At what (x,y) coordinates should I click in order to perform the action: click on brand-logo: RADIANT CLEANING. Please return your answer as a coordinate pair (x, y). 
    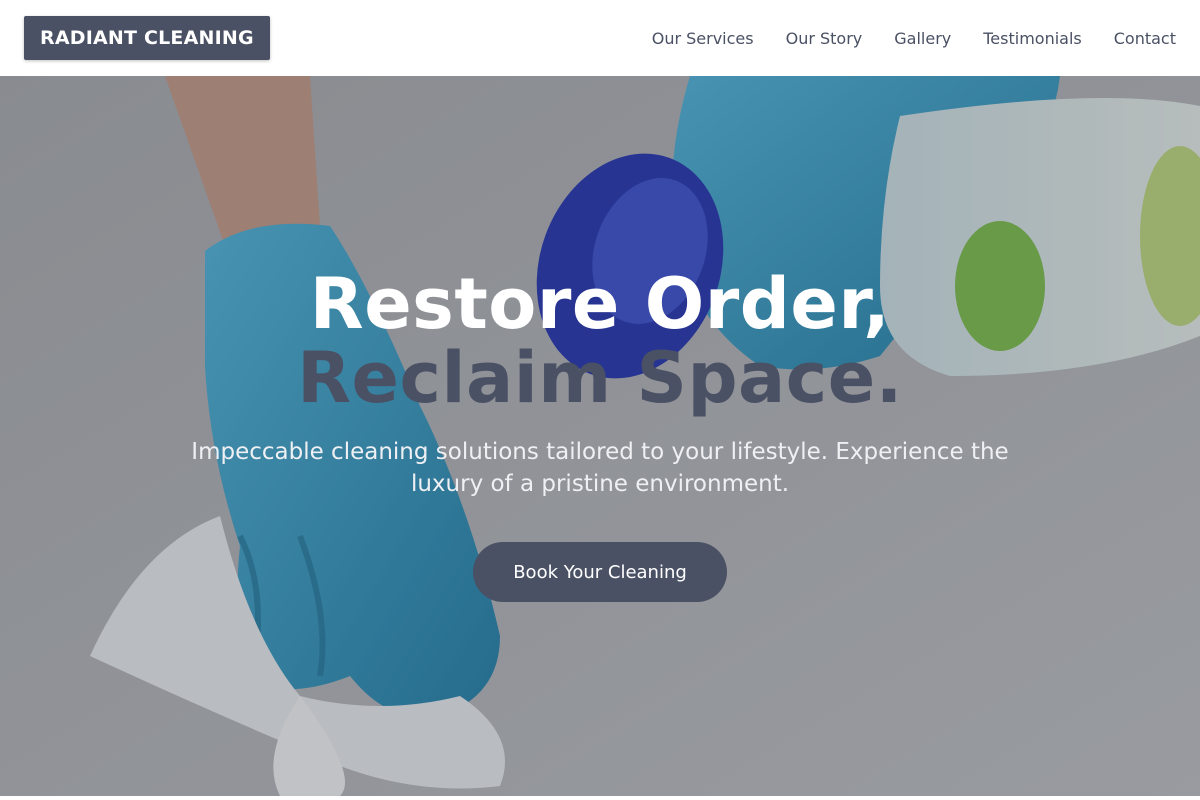
    Looking at the image, I should click on (147, 38).